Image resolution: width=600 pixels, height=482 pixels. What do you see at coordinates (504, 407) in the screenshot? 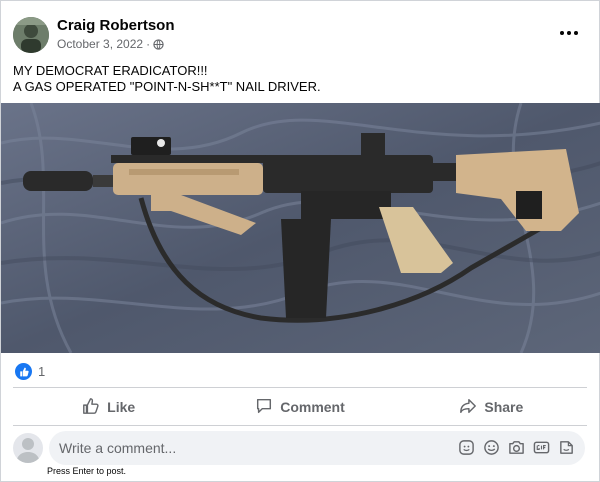
I see `share-label: Share` at bounding box center [504, 407].